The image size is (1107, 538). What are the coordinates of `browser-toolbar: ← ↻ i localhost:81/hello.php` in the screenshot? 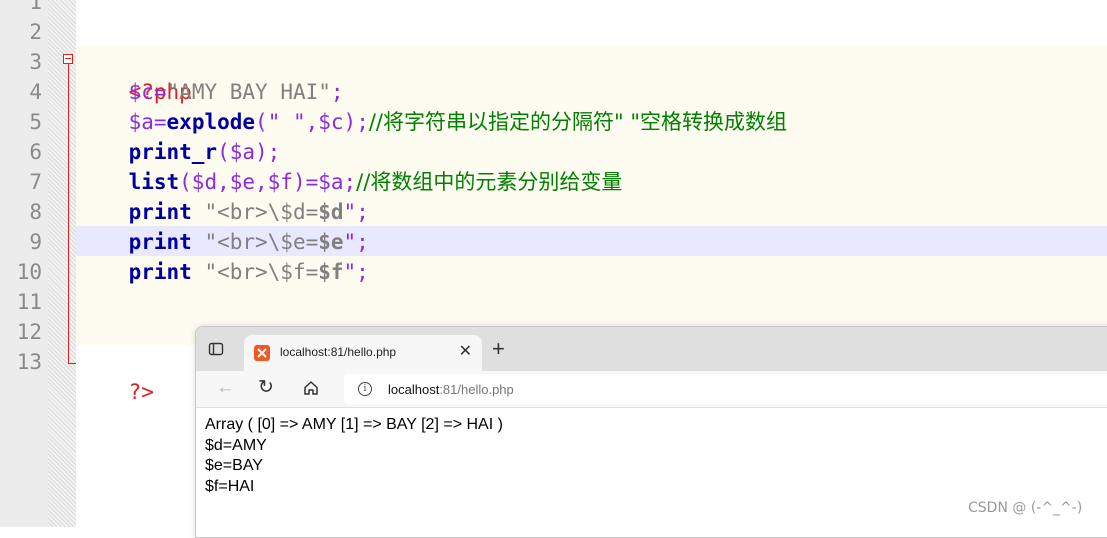 It's located at (651, 389).